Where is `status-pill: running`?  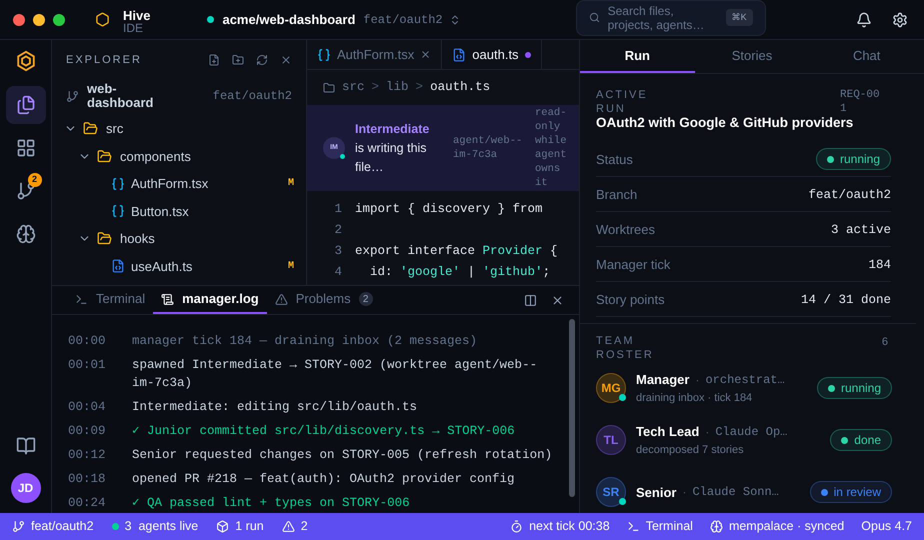
status-pill: running is located at coordinates (854, 388).